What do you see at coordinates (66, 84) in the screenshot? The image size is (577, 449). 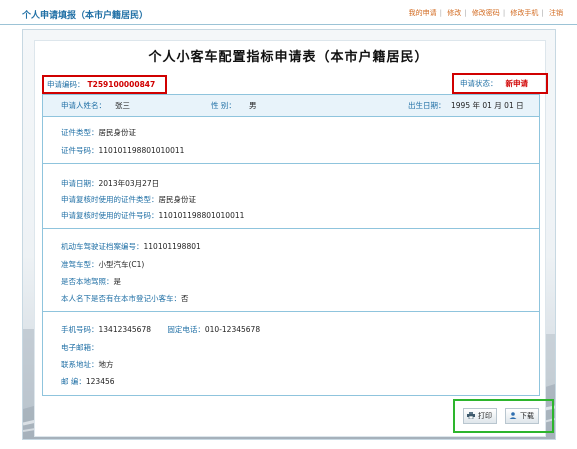 I see `application-number-label: 申请编码：` at bounding box center [66, 84].